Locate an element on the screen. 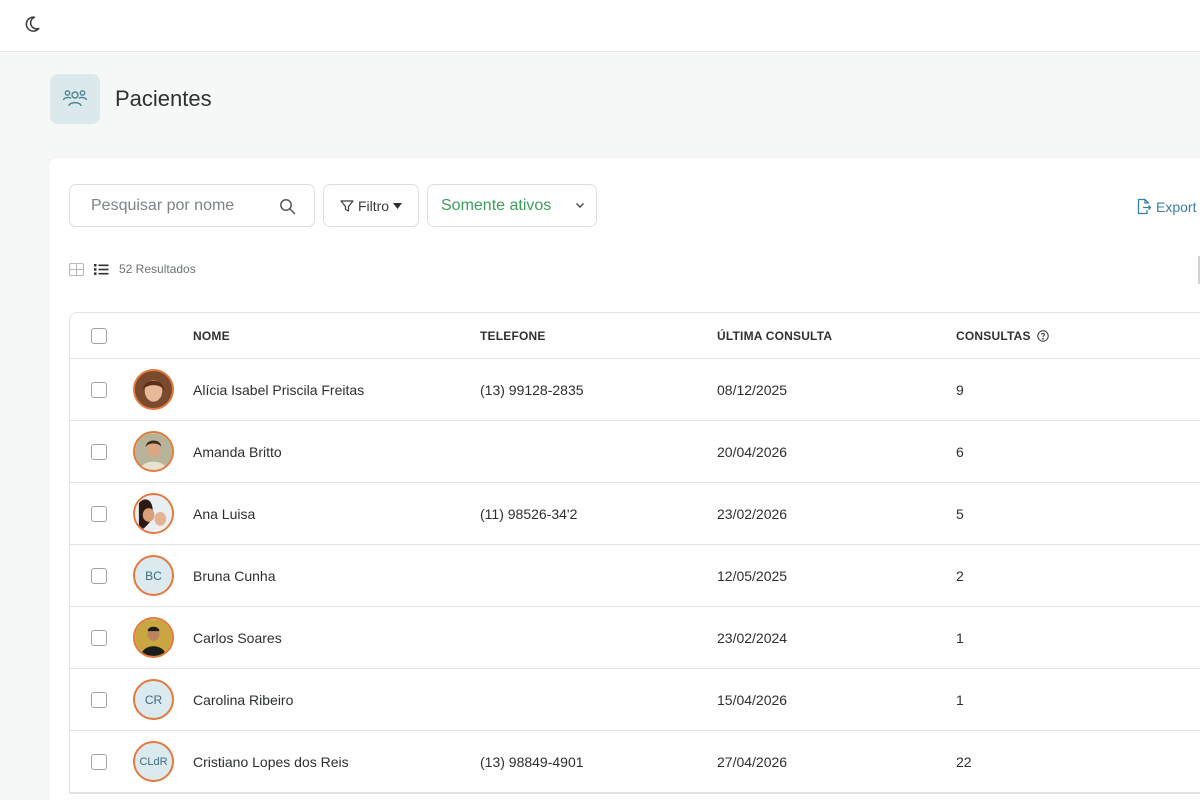 The height and width of the screenshot is (800, 1200). consults-count: 5 is located at coordinates (960, 514).